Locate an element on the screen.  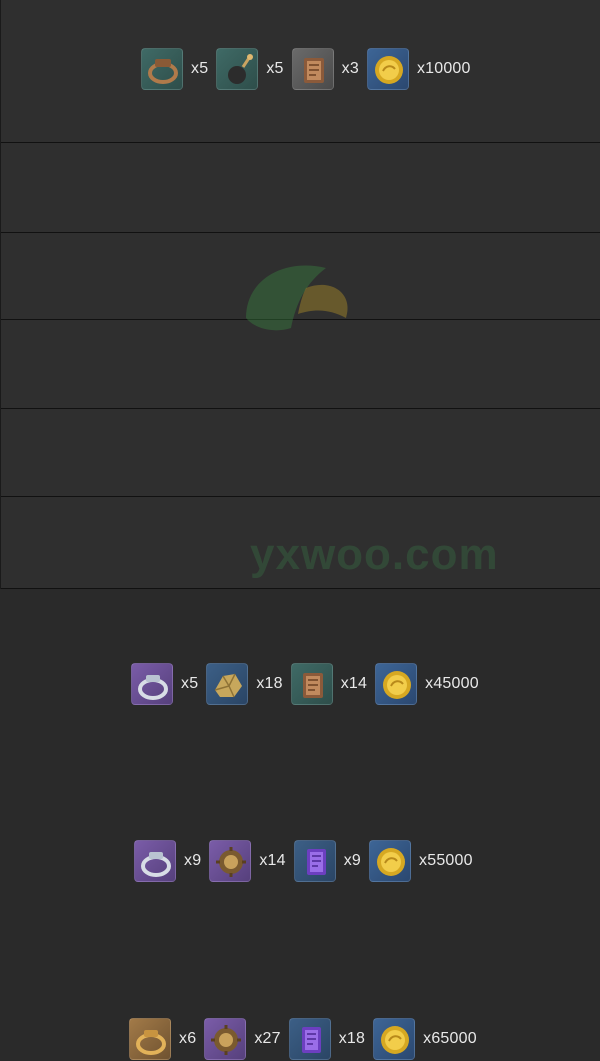
ring-bronze-icon is located at coordinates (162, 69).